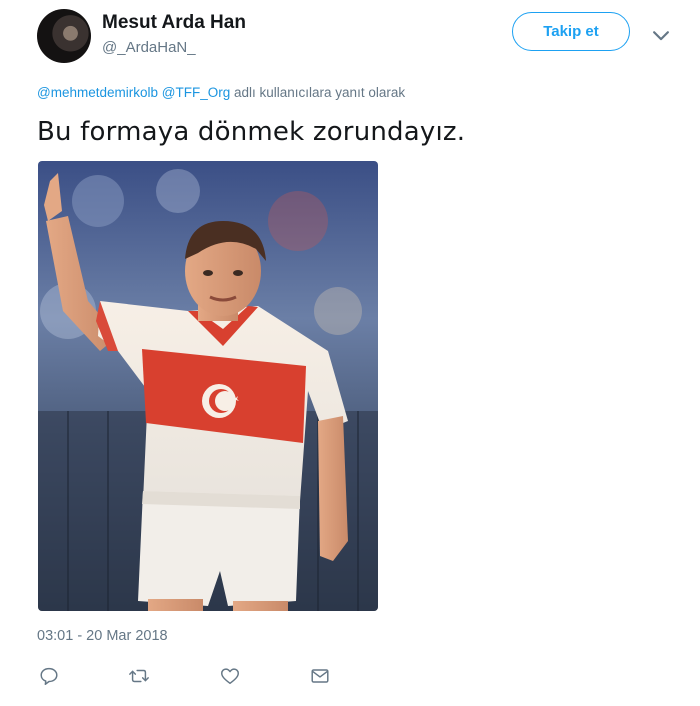  Describe the element at coordinates (196, 92) in the screenshot. I see `mention-link: @TFF_Org` at that location.